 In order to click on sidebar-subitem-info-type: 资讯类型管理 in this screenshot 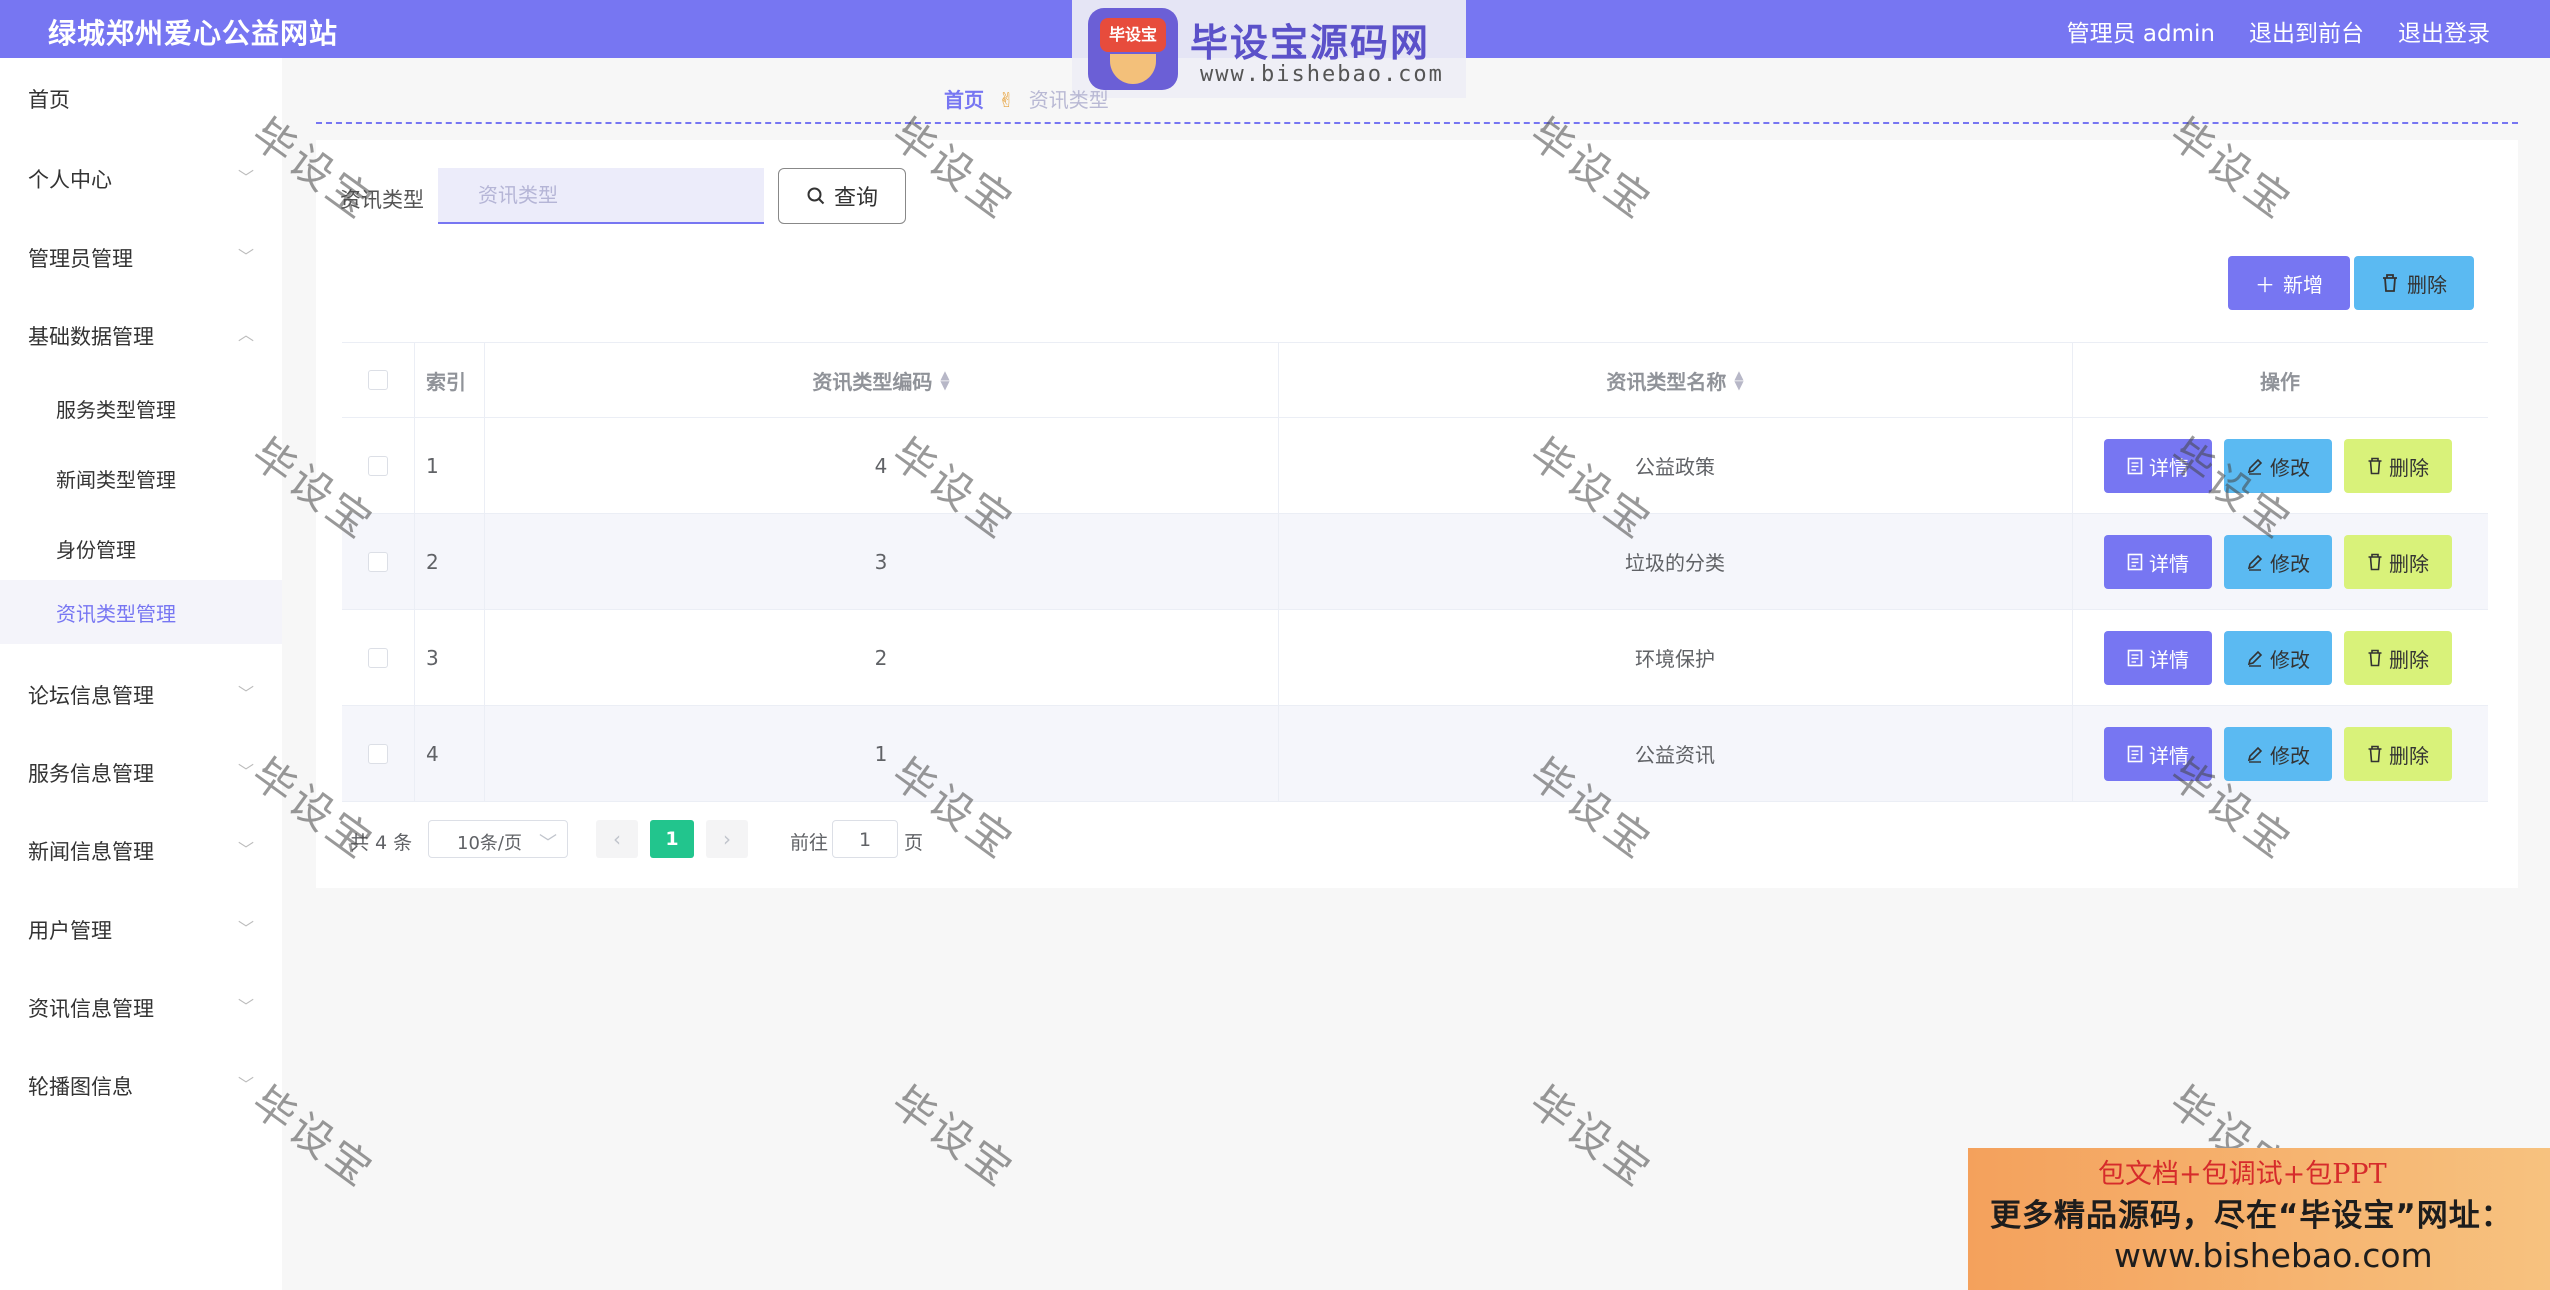, I will do `click(141, 612)`.